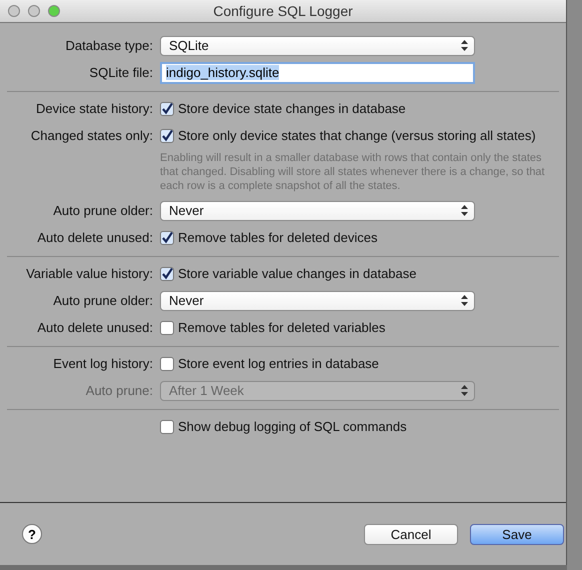 This screenshot has height=570, width=582. I want to click on checkbox-label: Store only device states that change (versus storing all states), so click(357, 135).